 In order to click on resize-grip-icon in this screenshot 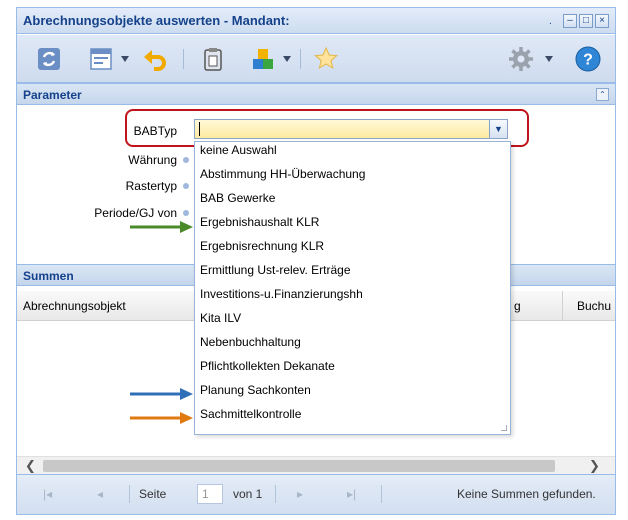, I will do `click(504, 428)`.